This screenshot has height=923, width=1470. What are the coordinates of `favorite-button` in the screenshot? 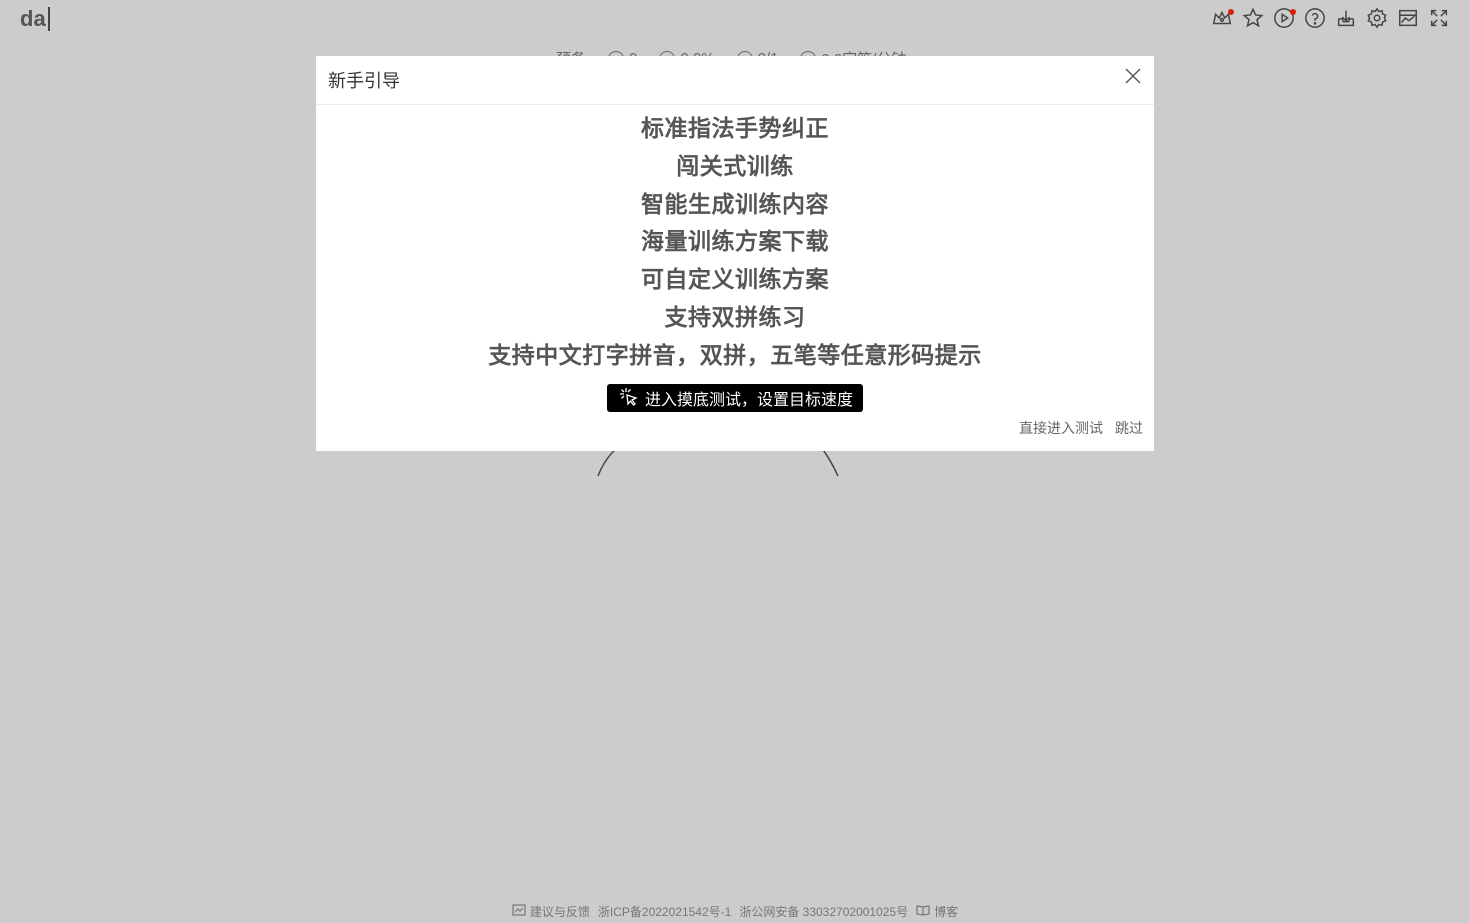 It's located at (1253, 20).